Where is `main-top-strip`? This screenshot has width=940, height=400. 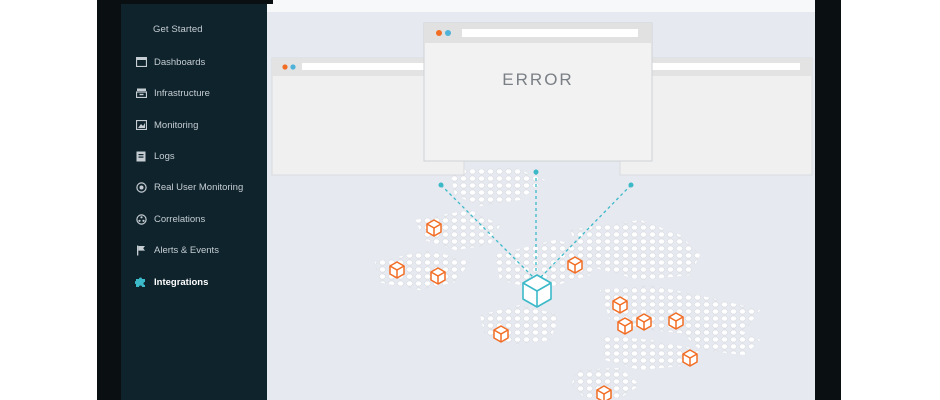
main-top-strip is located at coordinates (541, 6).